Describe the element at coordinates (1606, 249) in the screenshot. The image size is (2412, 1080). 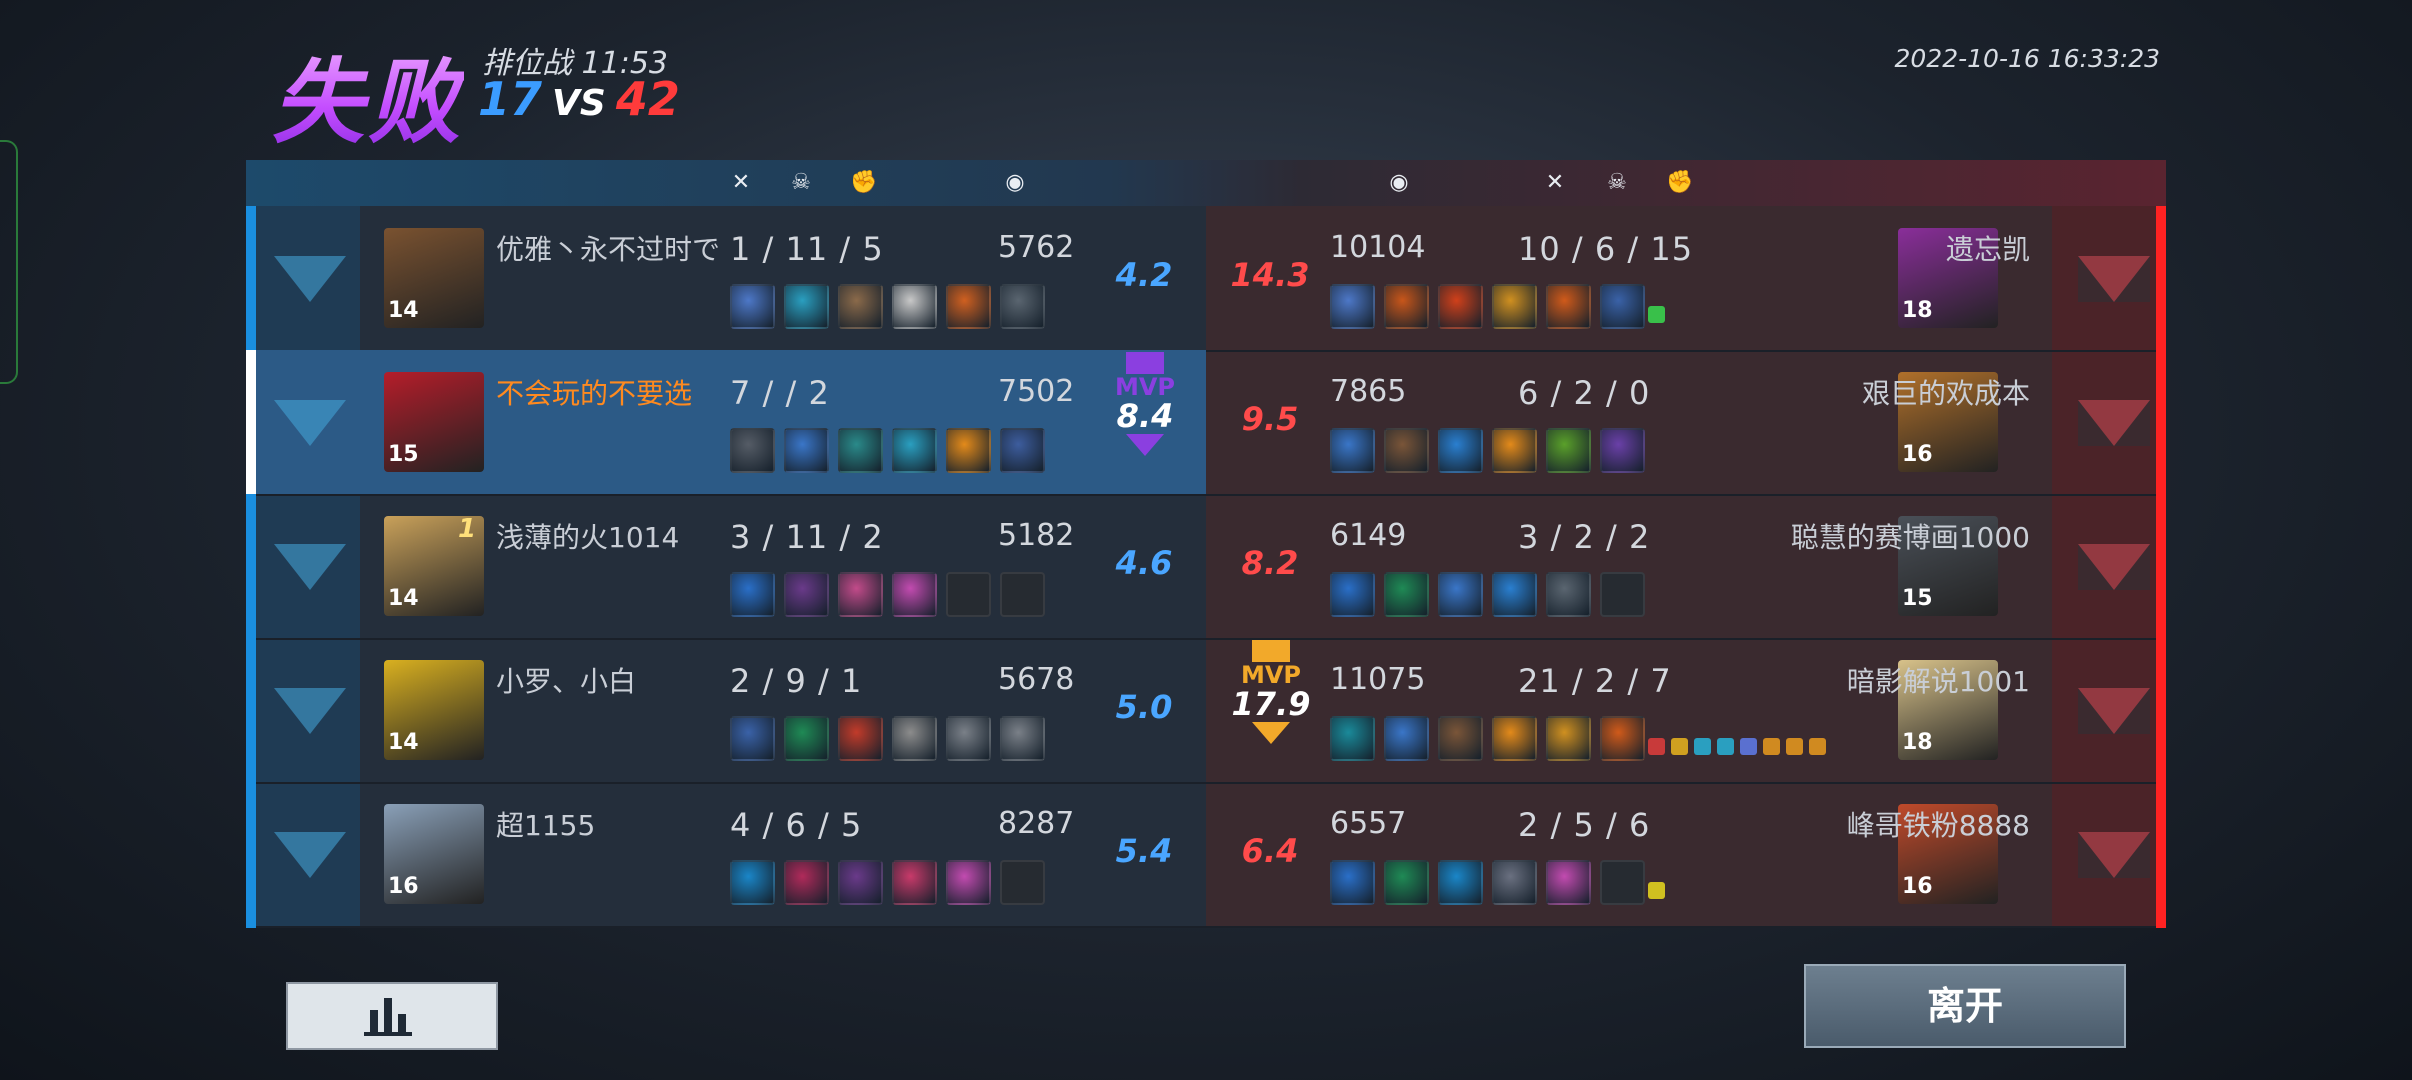
I see `kda: 10 / 6 / 15` at that location.